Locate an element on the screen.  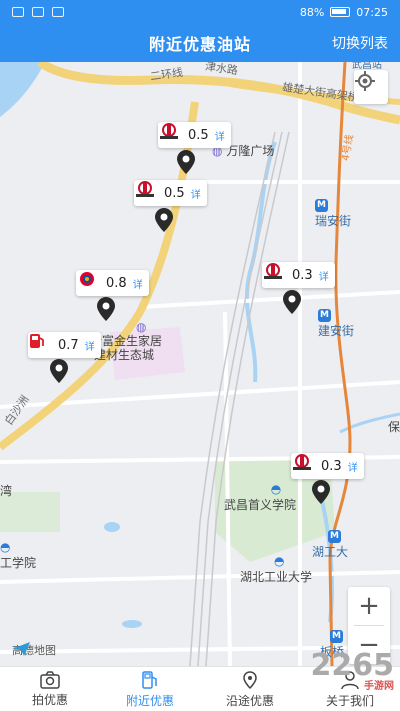
station-callout: 0.7 详 is located at coordinates (64, 345).